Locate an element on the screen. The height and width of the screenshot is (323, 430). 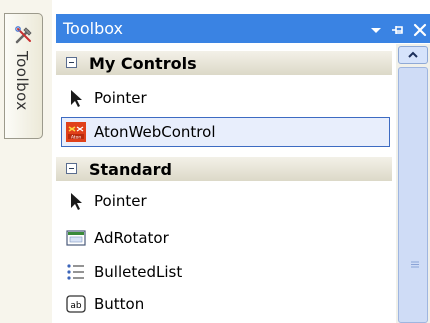
toolbox-item-label: BulletedList is located at coordinates (138, 272).